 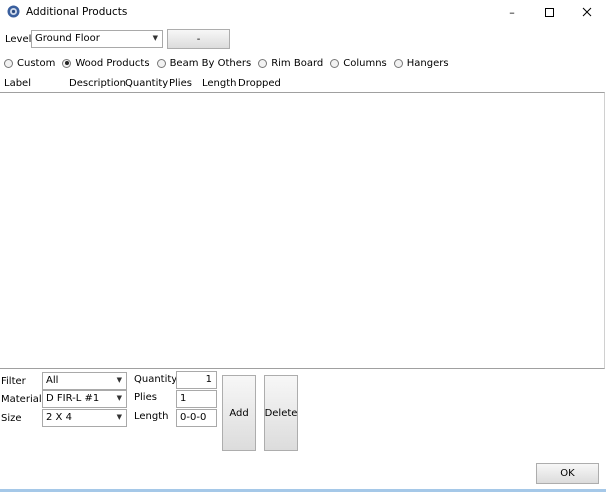 I want to click on title-bar: Additional Products –, so click(x=303, y=12).